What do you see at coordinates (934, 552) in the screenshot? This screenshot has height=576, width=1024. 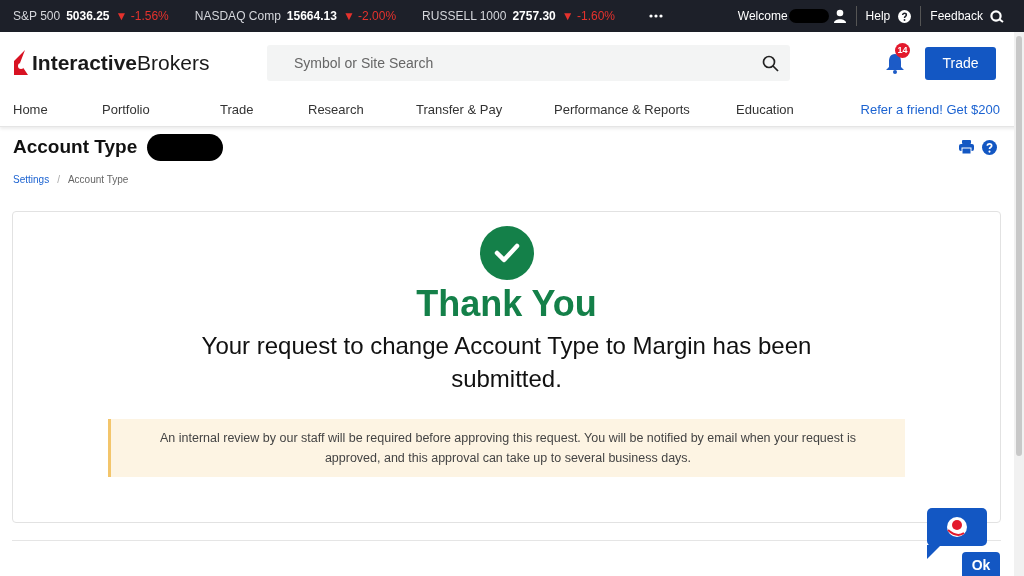 I see `chat-bubble-tail` at bounding box center [934, 552].